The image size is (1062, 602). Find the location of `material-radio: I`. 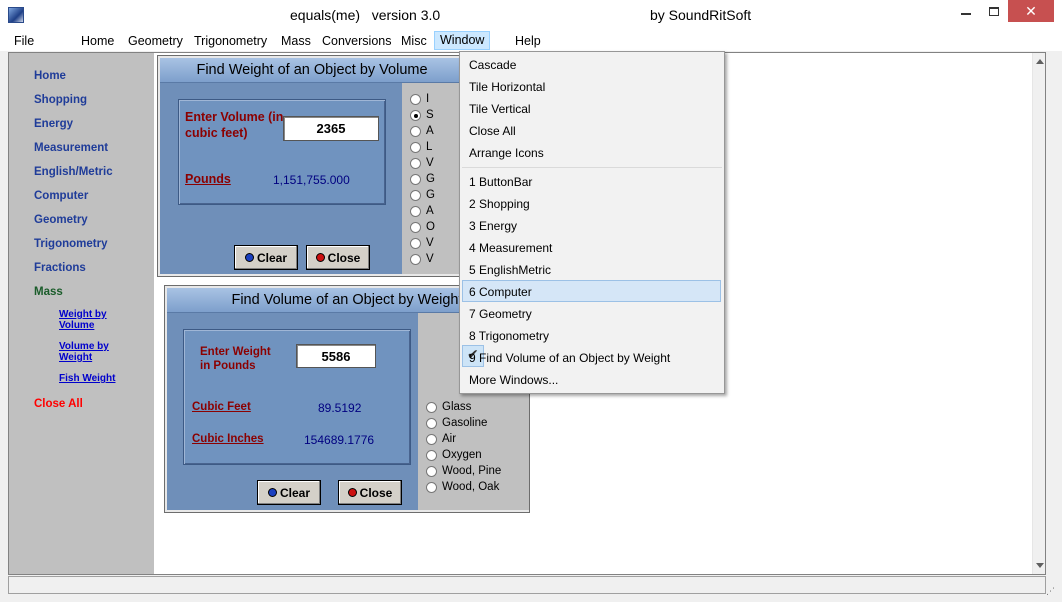

material-radio: I is located at coordinates (419, 99).